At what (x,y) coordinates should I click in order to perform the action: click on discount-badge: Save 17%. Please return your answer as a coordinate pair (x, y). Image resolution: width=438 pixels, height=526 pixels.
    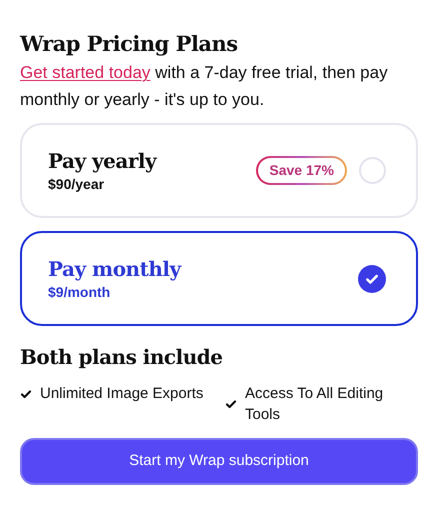
    Looking at the image, I should click on (301, 170).